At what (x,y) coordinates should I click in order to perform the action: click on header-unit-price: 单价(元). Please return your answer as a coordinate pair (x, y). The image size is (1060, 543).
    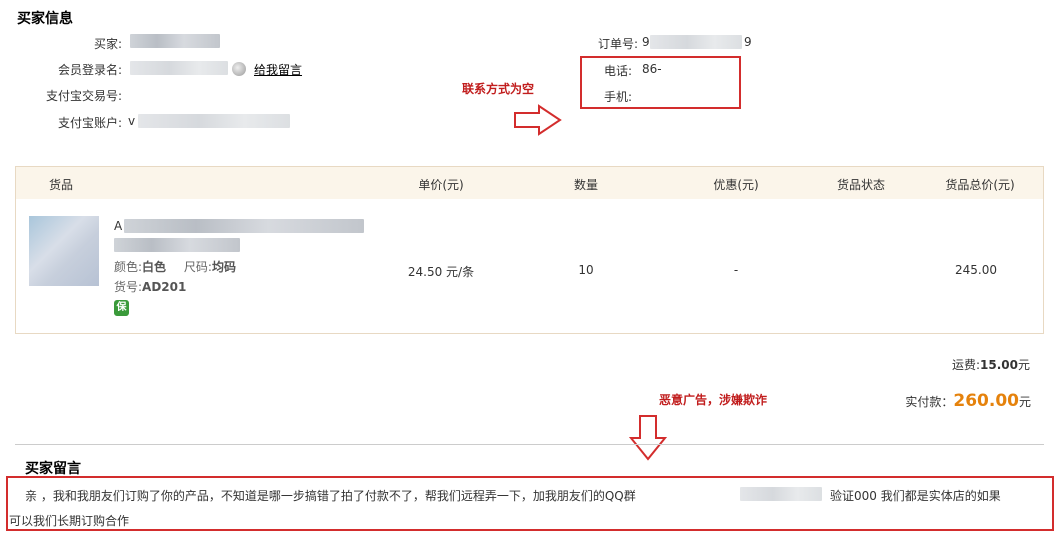
    Looking at the image, I should click on (441, 185).